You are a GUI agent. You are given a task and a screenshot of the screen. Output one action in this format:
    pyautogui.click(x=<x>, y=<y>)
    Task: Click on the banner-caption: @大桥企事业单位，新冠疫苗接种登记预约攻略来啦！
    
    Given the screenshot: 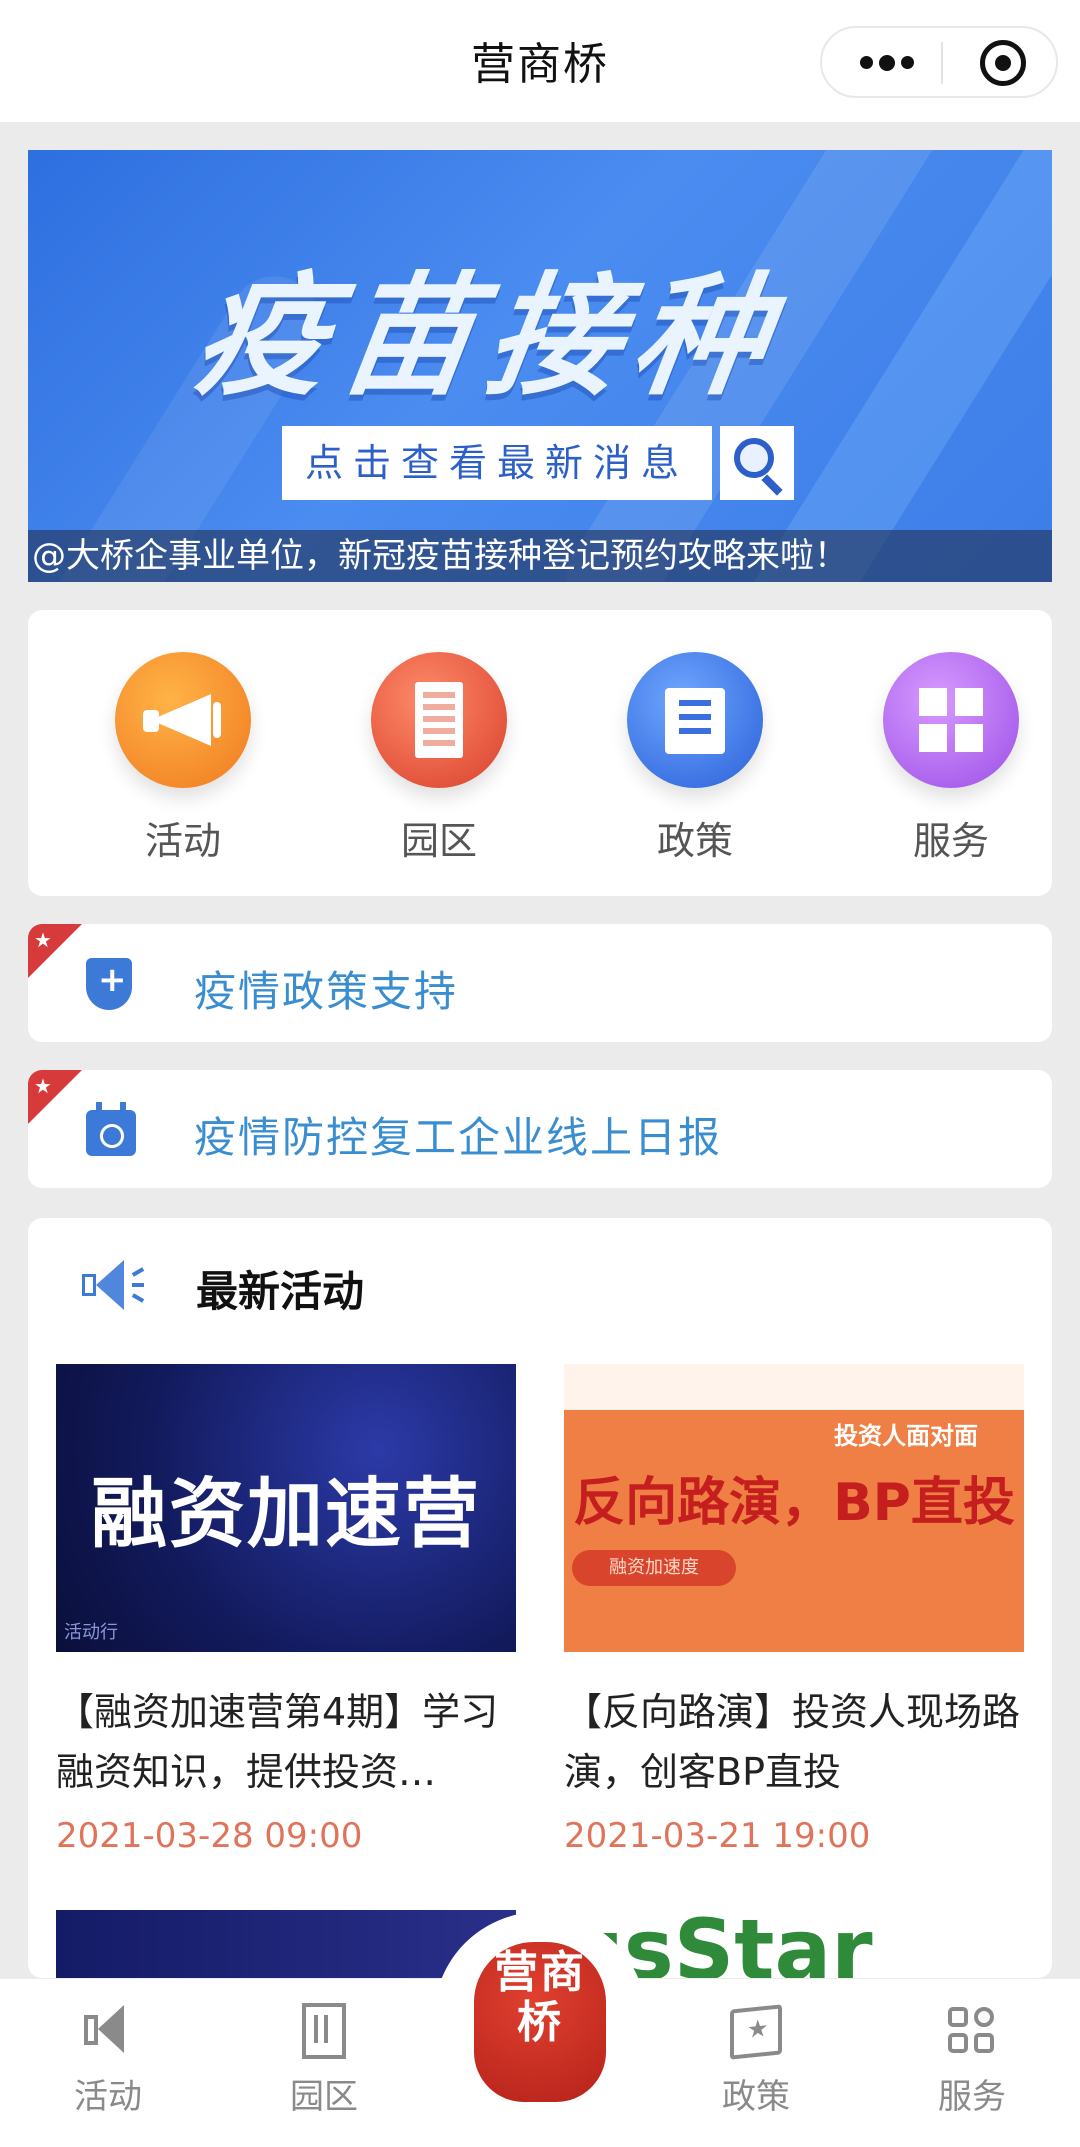 What is the action you would take?
    pyautogui.click(x=540, y=556)
    